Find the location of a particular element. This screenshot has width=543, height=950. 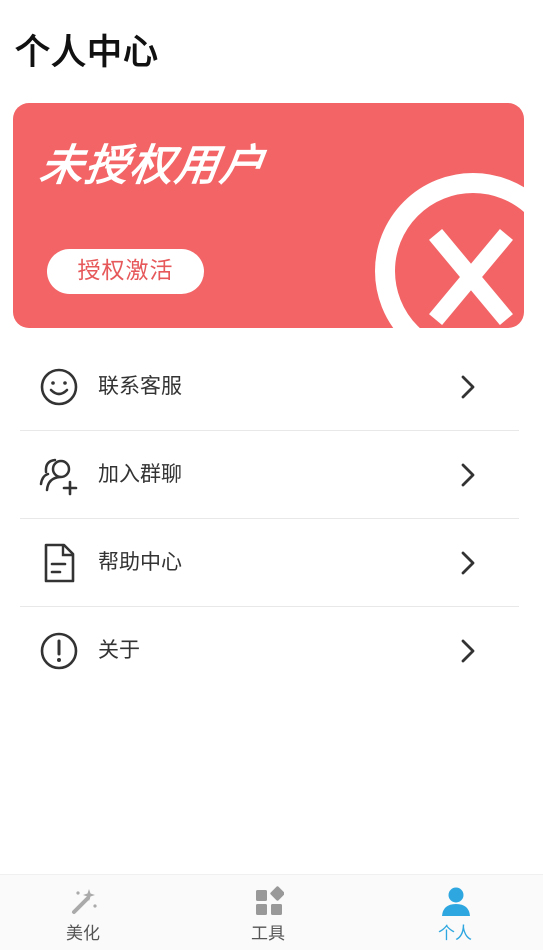

bottom-tab-bar: 美化 工具 个人 is located at coordinates (271, 912).